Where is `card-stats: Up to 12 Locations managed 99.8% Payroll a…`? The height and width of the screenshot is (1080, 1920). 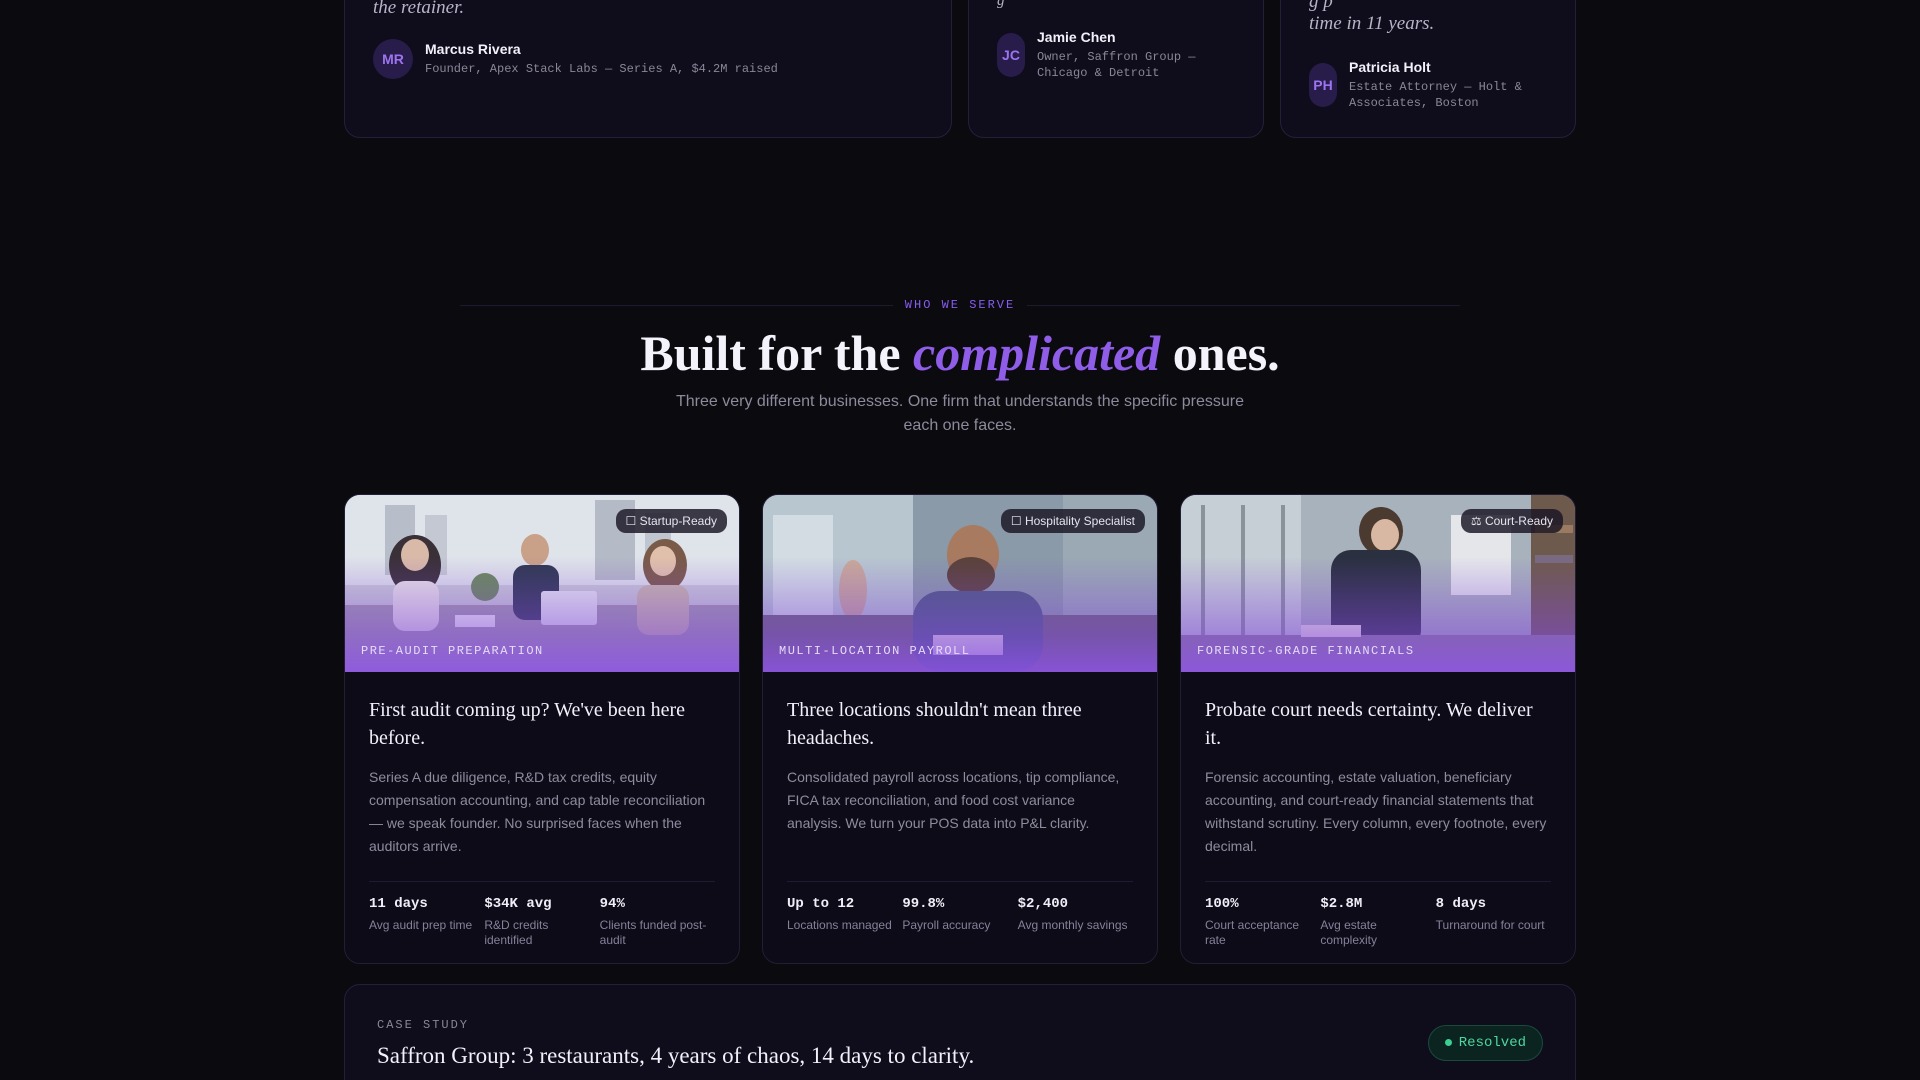 card-stats: Up to 12 Locations managed 99.8% Payroll a… is located at coordinates (960, 914).